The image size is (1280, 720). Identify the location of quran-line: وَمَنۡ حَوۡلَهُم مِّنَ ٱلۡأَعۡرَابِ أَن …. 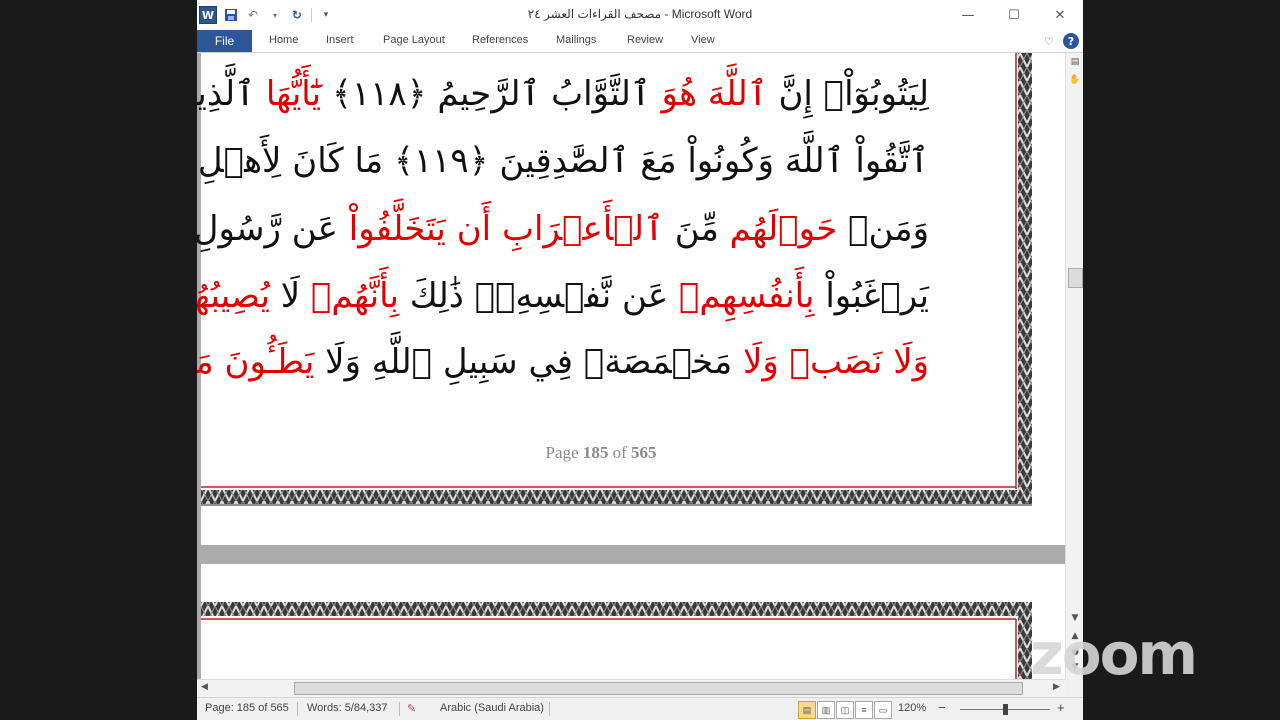
(563, 229).